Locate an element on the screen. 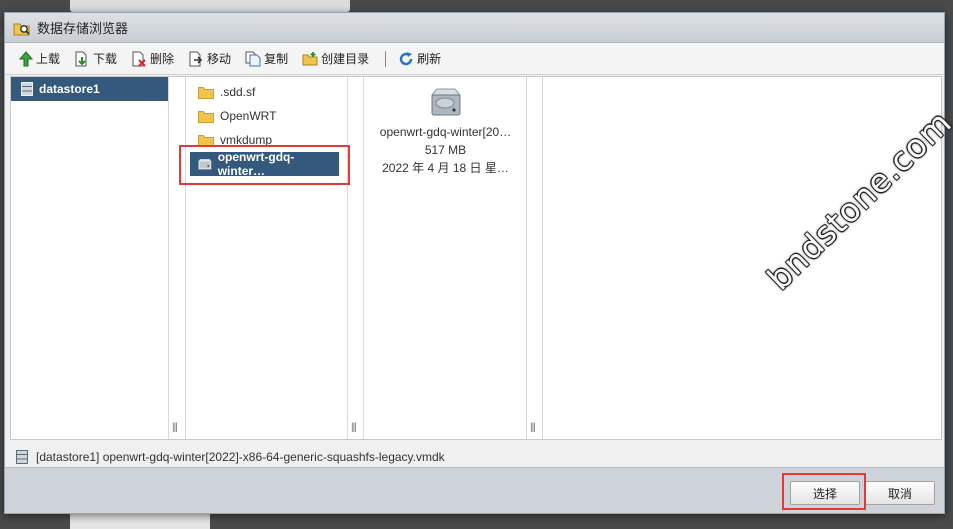 This screenshot has width=953, height=529. title-bar: 数据存储浏览器 is located at coordinates (474, 28).